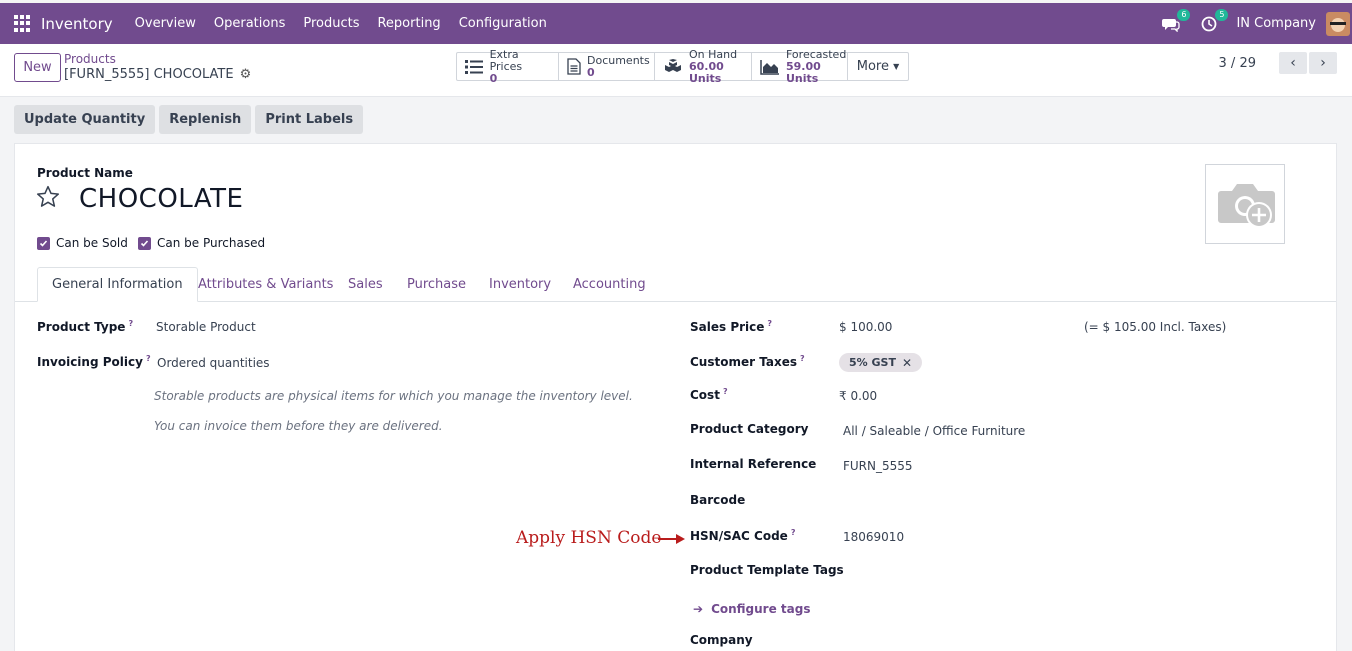 This screenshot has height=651, width=1352. Describe the element at coordinates (743, 362) in the screenshot. I see `customer-taxes-label-text: Customer Taxes` at that location.